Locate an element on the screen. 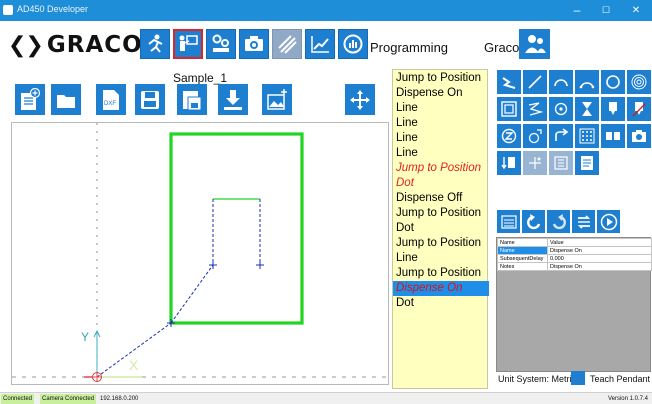  offset-tool-button is located at coordinates (535, 163).